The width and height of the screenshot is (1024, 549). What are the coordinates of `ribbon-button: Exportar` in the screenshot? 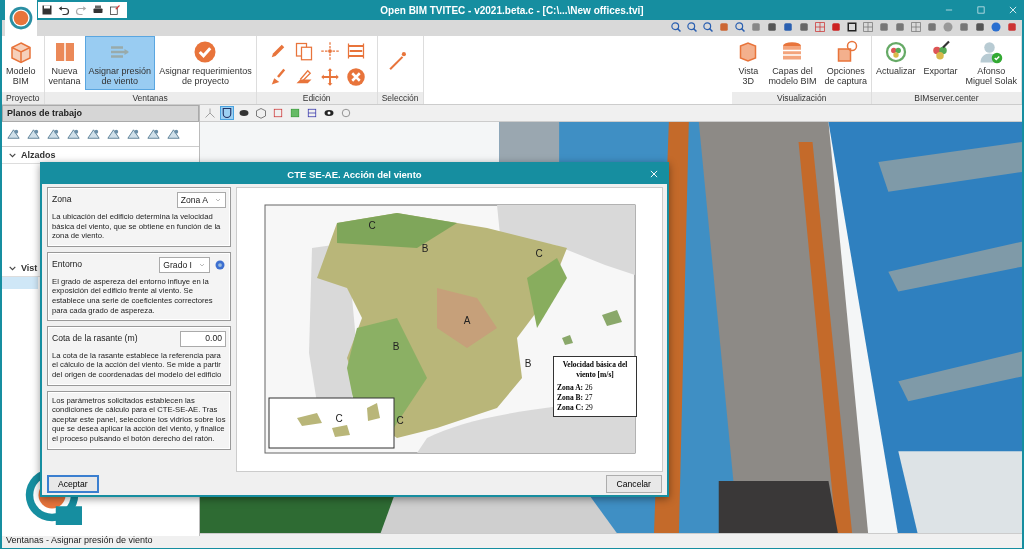 It's located at (940, 63).